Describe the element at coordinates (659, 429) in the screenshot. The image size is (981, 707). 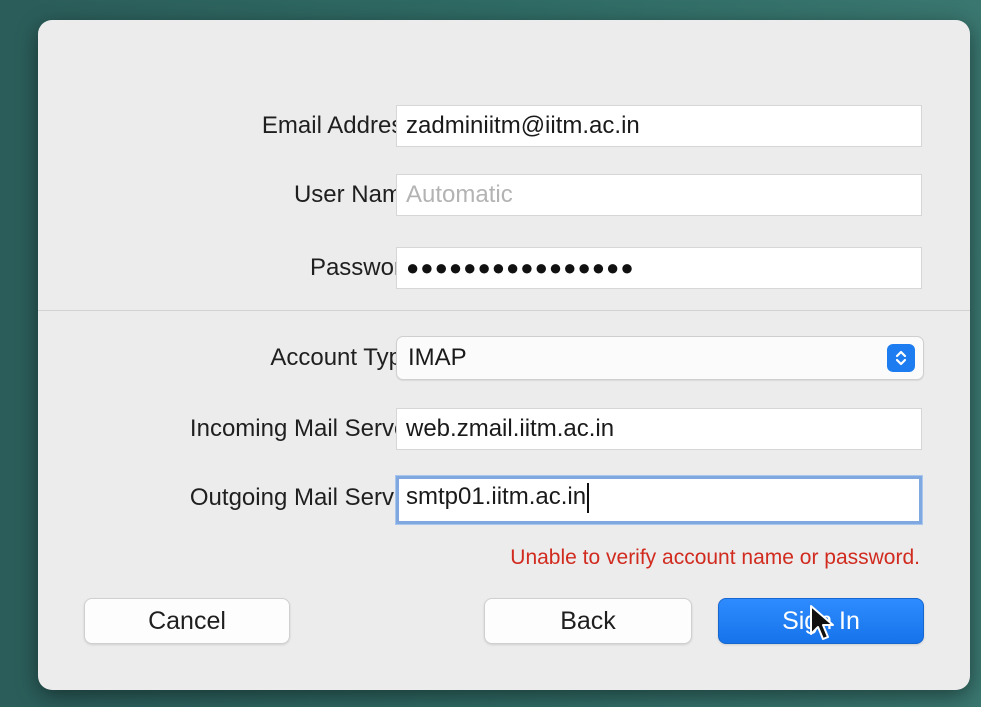
I see `incoming-server-field: web.zmail.iitm.ac.in` at that location.